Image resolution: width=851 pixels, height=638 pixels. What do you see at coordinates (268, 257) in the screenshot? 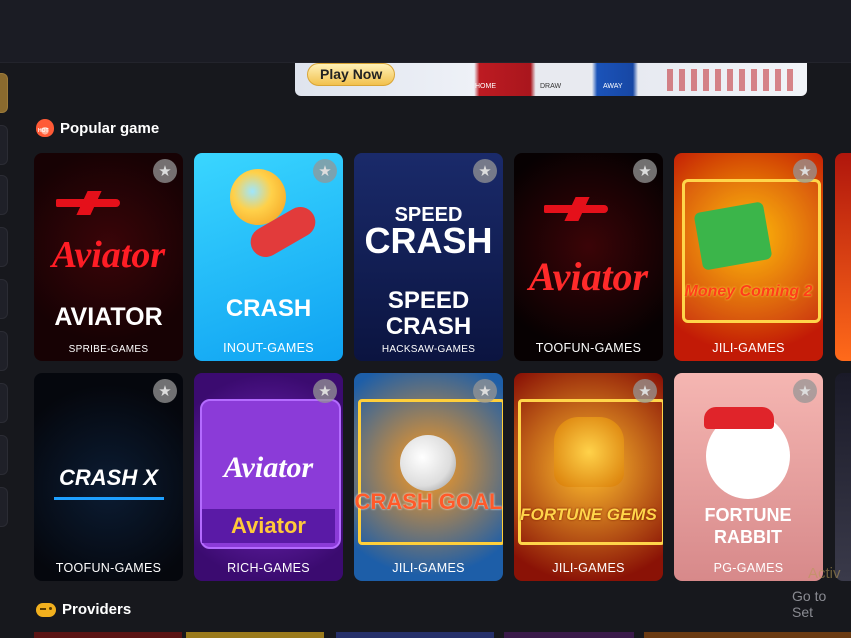
I see `game-card-crash: CRASH ★ INOUT-GAMES` at bounding box center [268, 257].